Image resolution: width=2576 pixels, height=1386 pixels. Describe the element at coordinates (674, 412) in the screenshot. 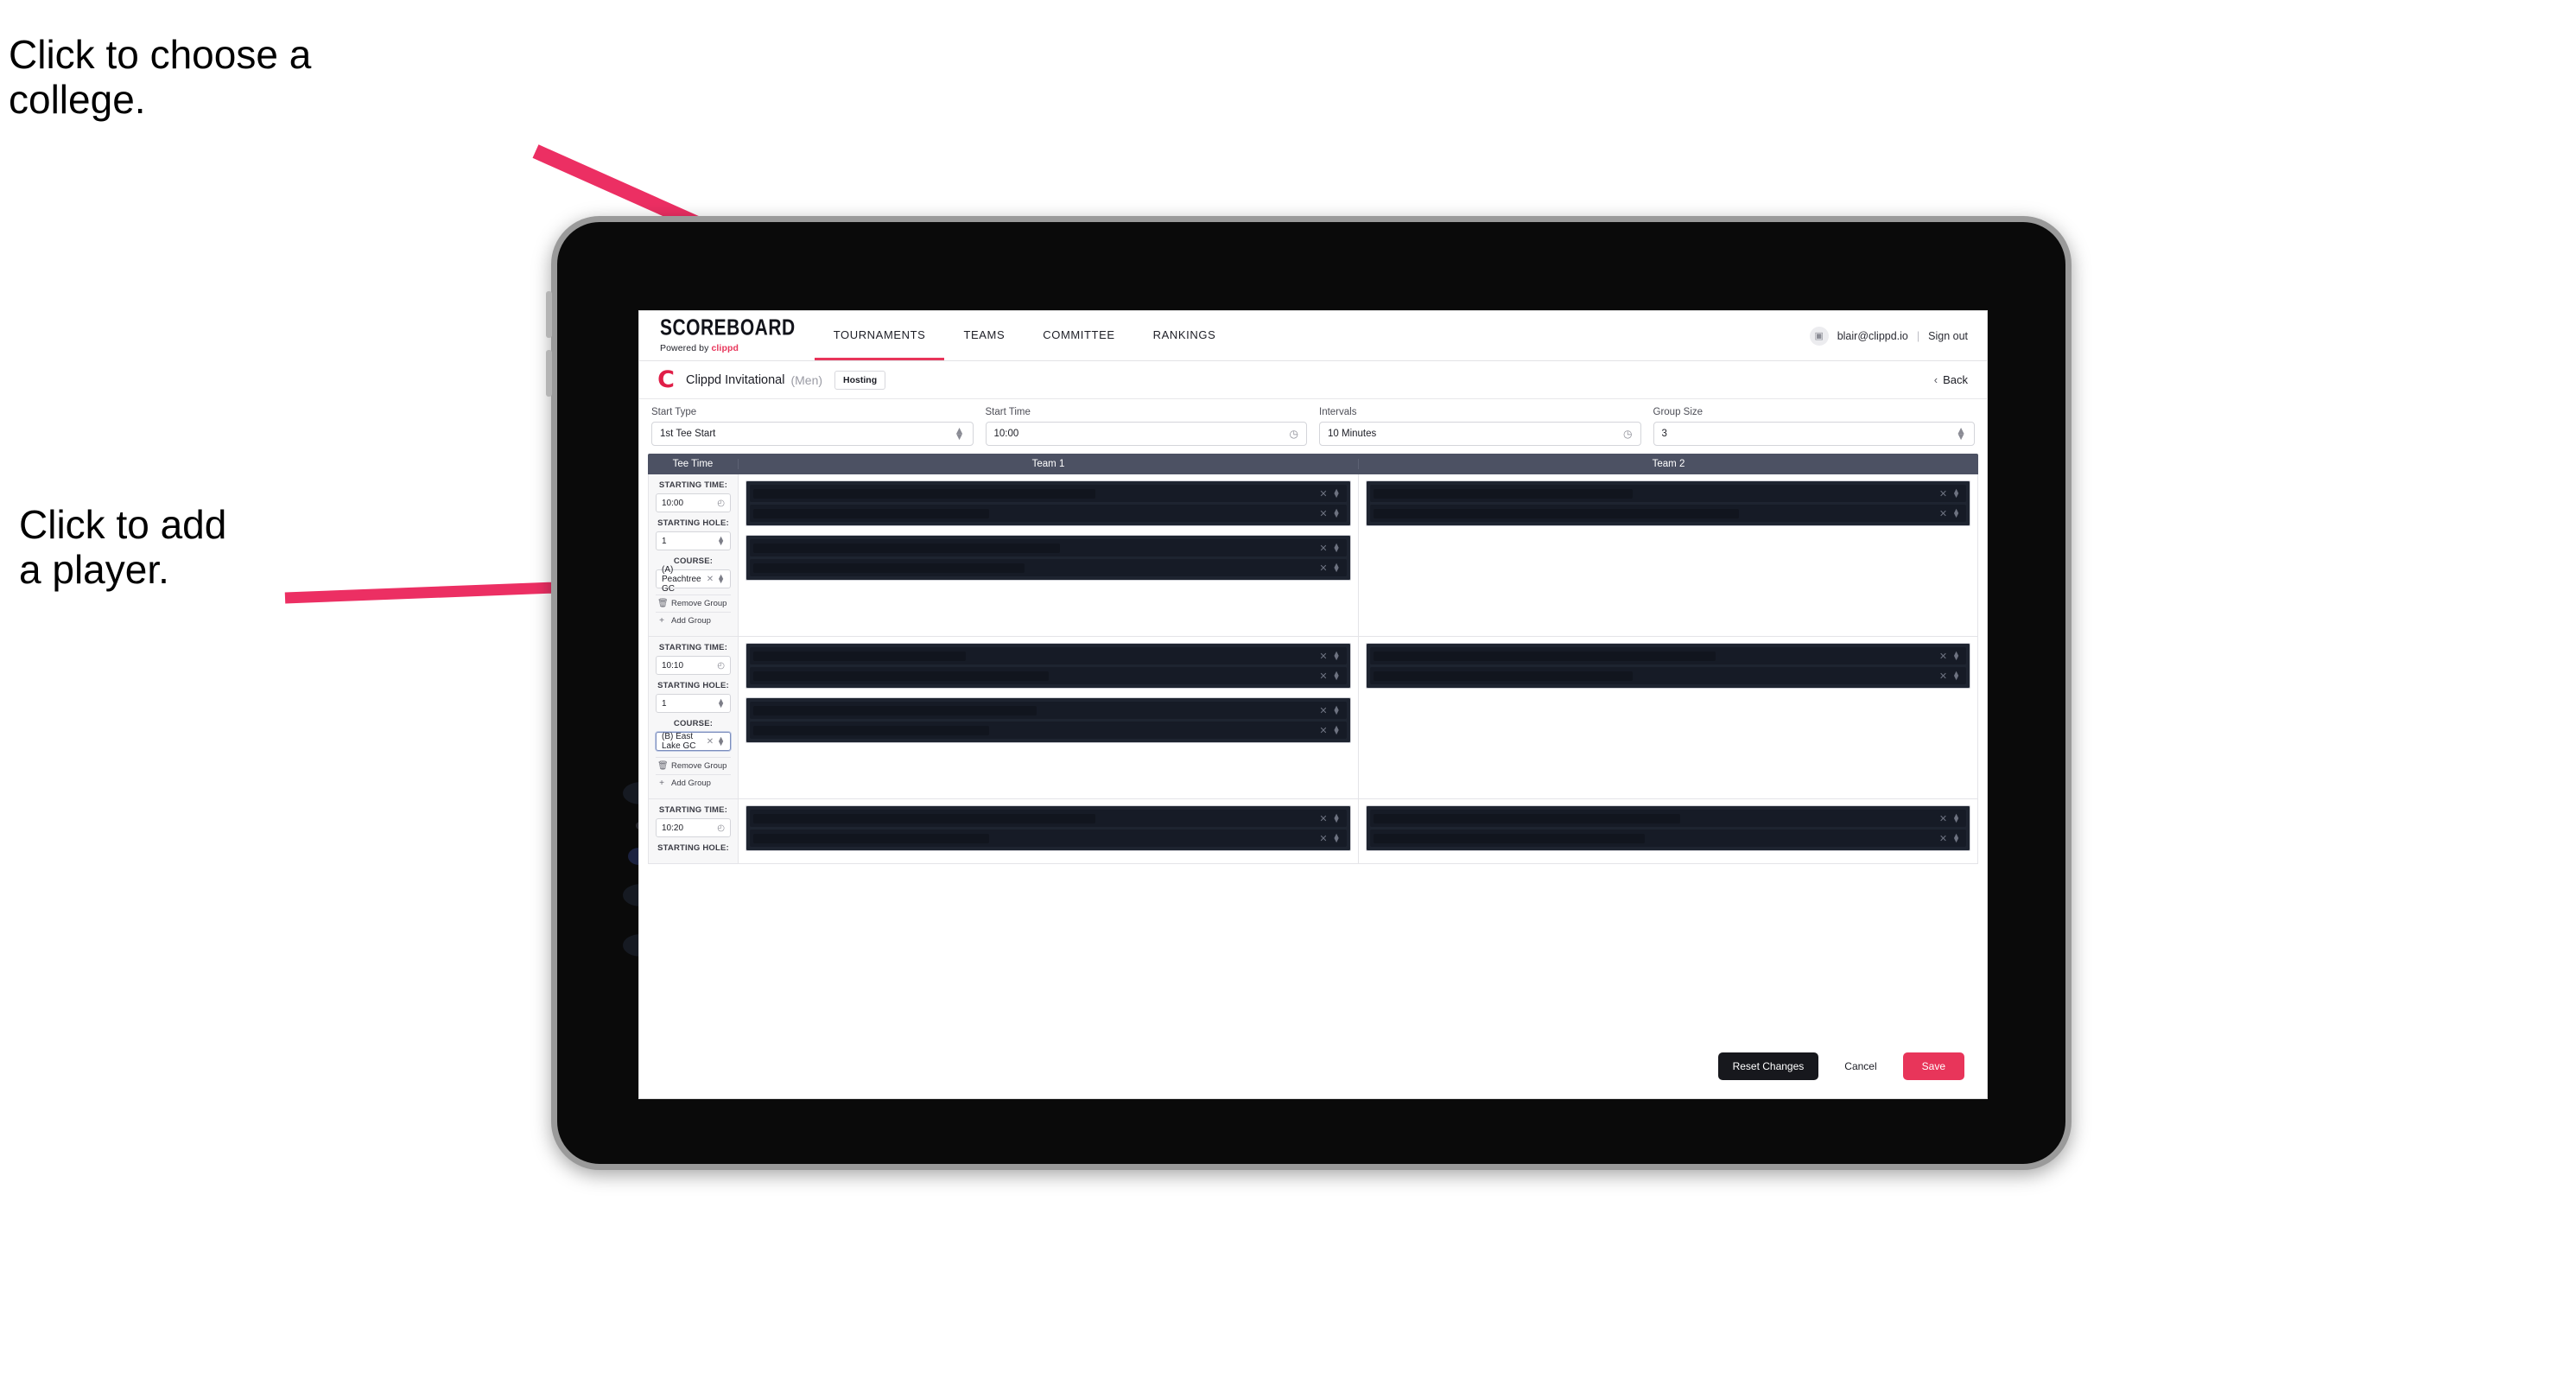

I see `label-start-type: Start Type` at that location.